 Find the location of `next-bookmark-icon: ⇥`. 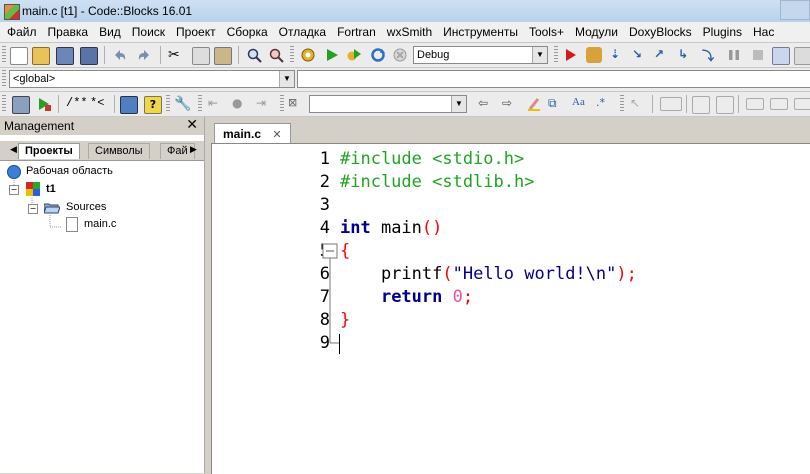

next-bookmark-icon: ⇥ is located at coordinates (264, 104).